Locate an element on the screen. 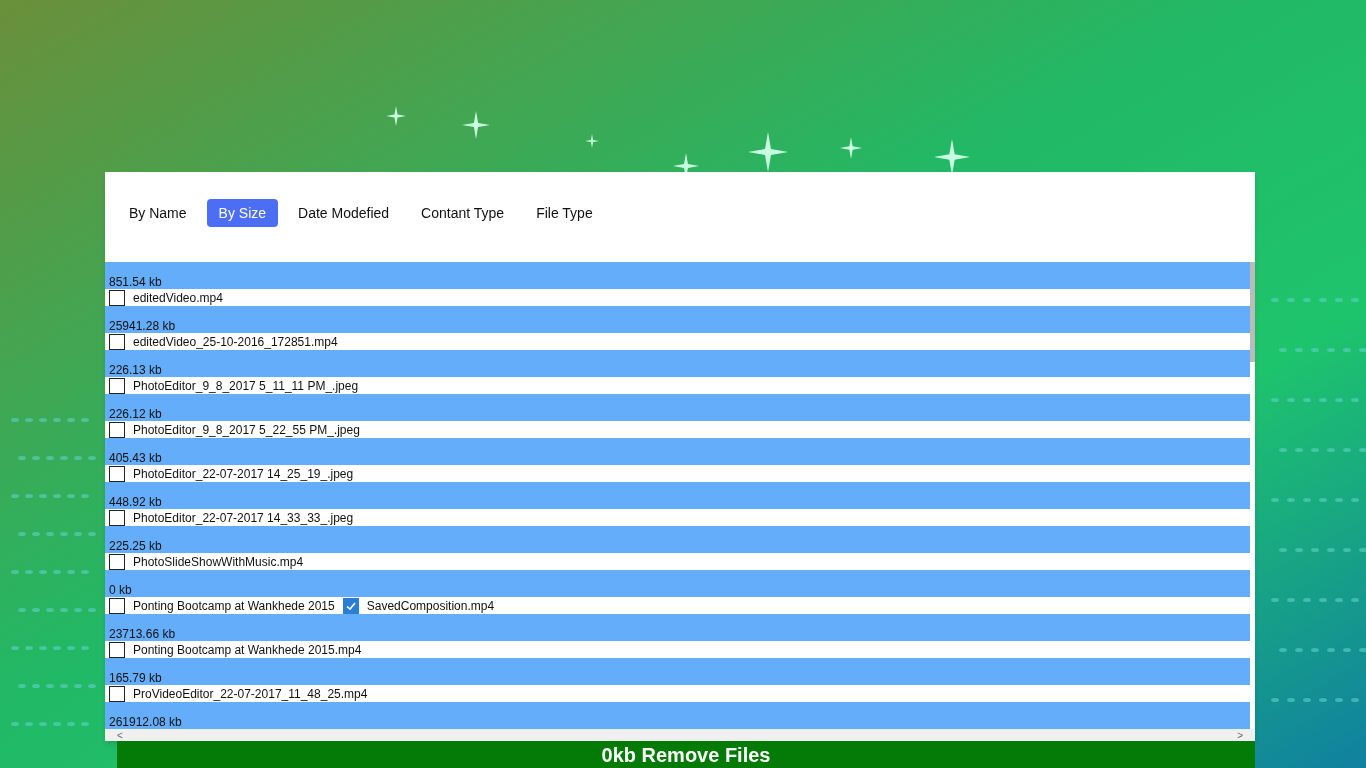  size-header: 0 kb is located at coordinates (677, 583).